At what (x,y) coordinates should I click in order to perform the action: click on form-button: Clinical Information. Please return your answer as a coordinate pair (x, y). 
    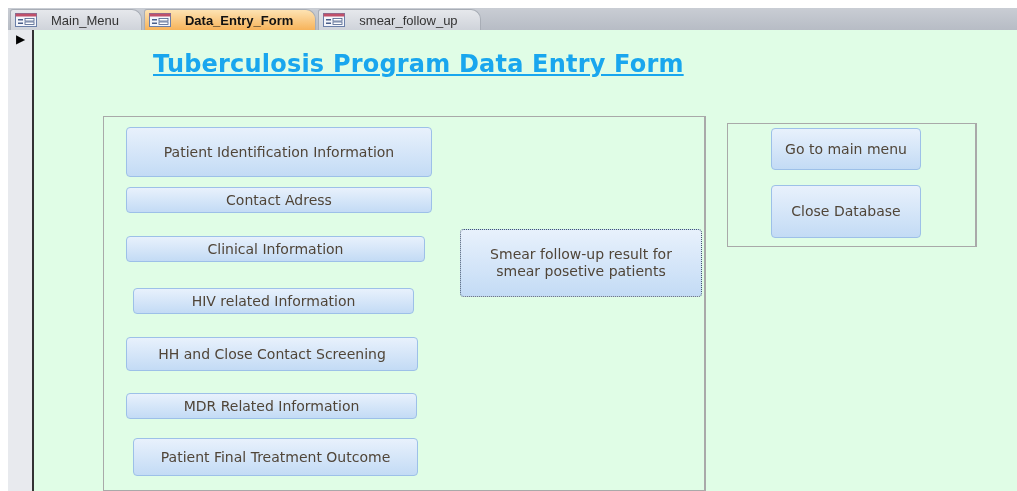
    Looking at the image, I should click on (275, 249).